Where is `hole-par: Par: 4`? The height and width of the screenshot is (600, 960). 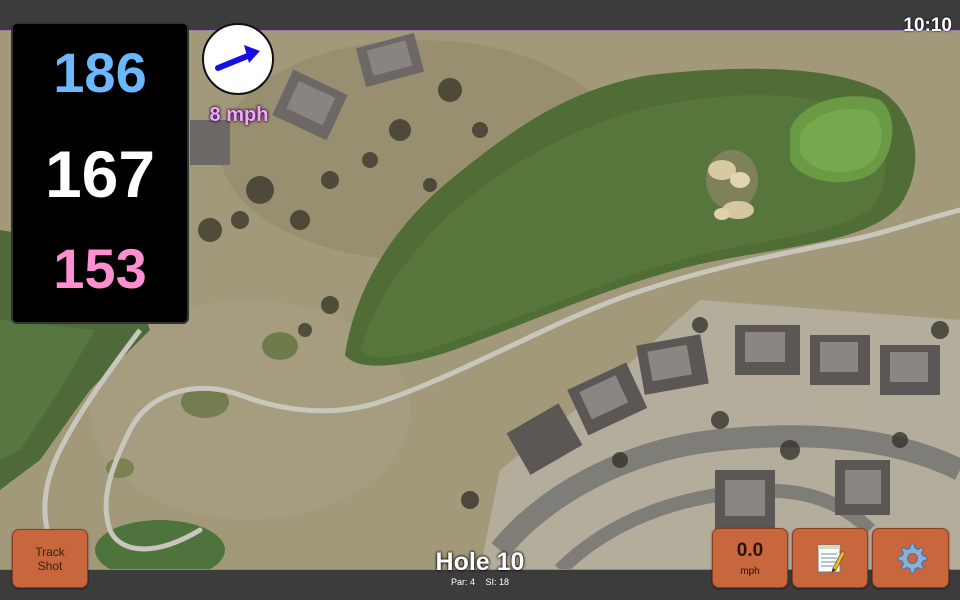 hole-par: Par: 4 is located at coordinates (462, 582).